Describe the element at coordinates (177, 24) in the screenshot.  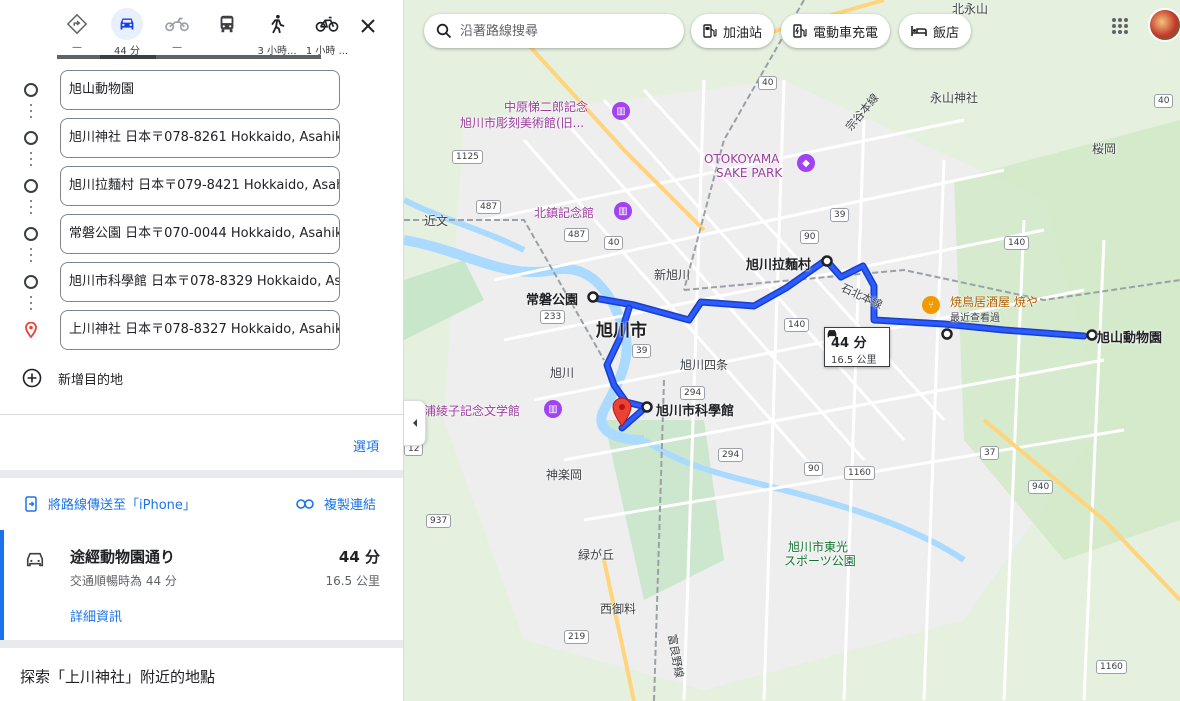
I see `motorcycle-icon` at that location.